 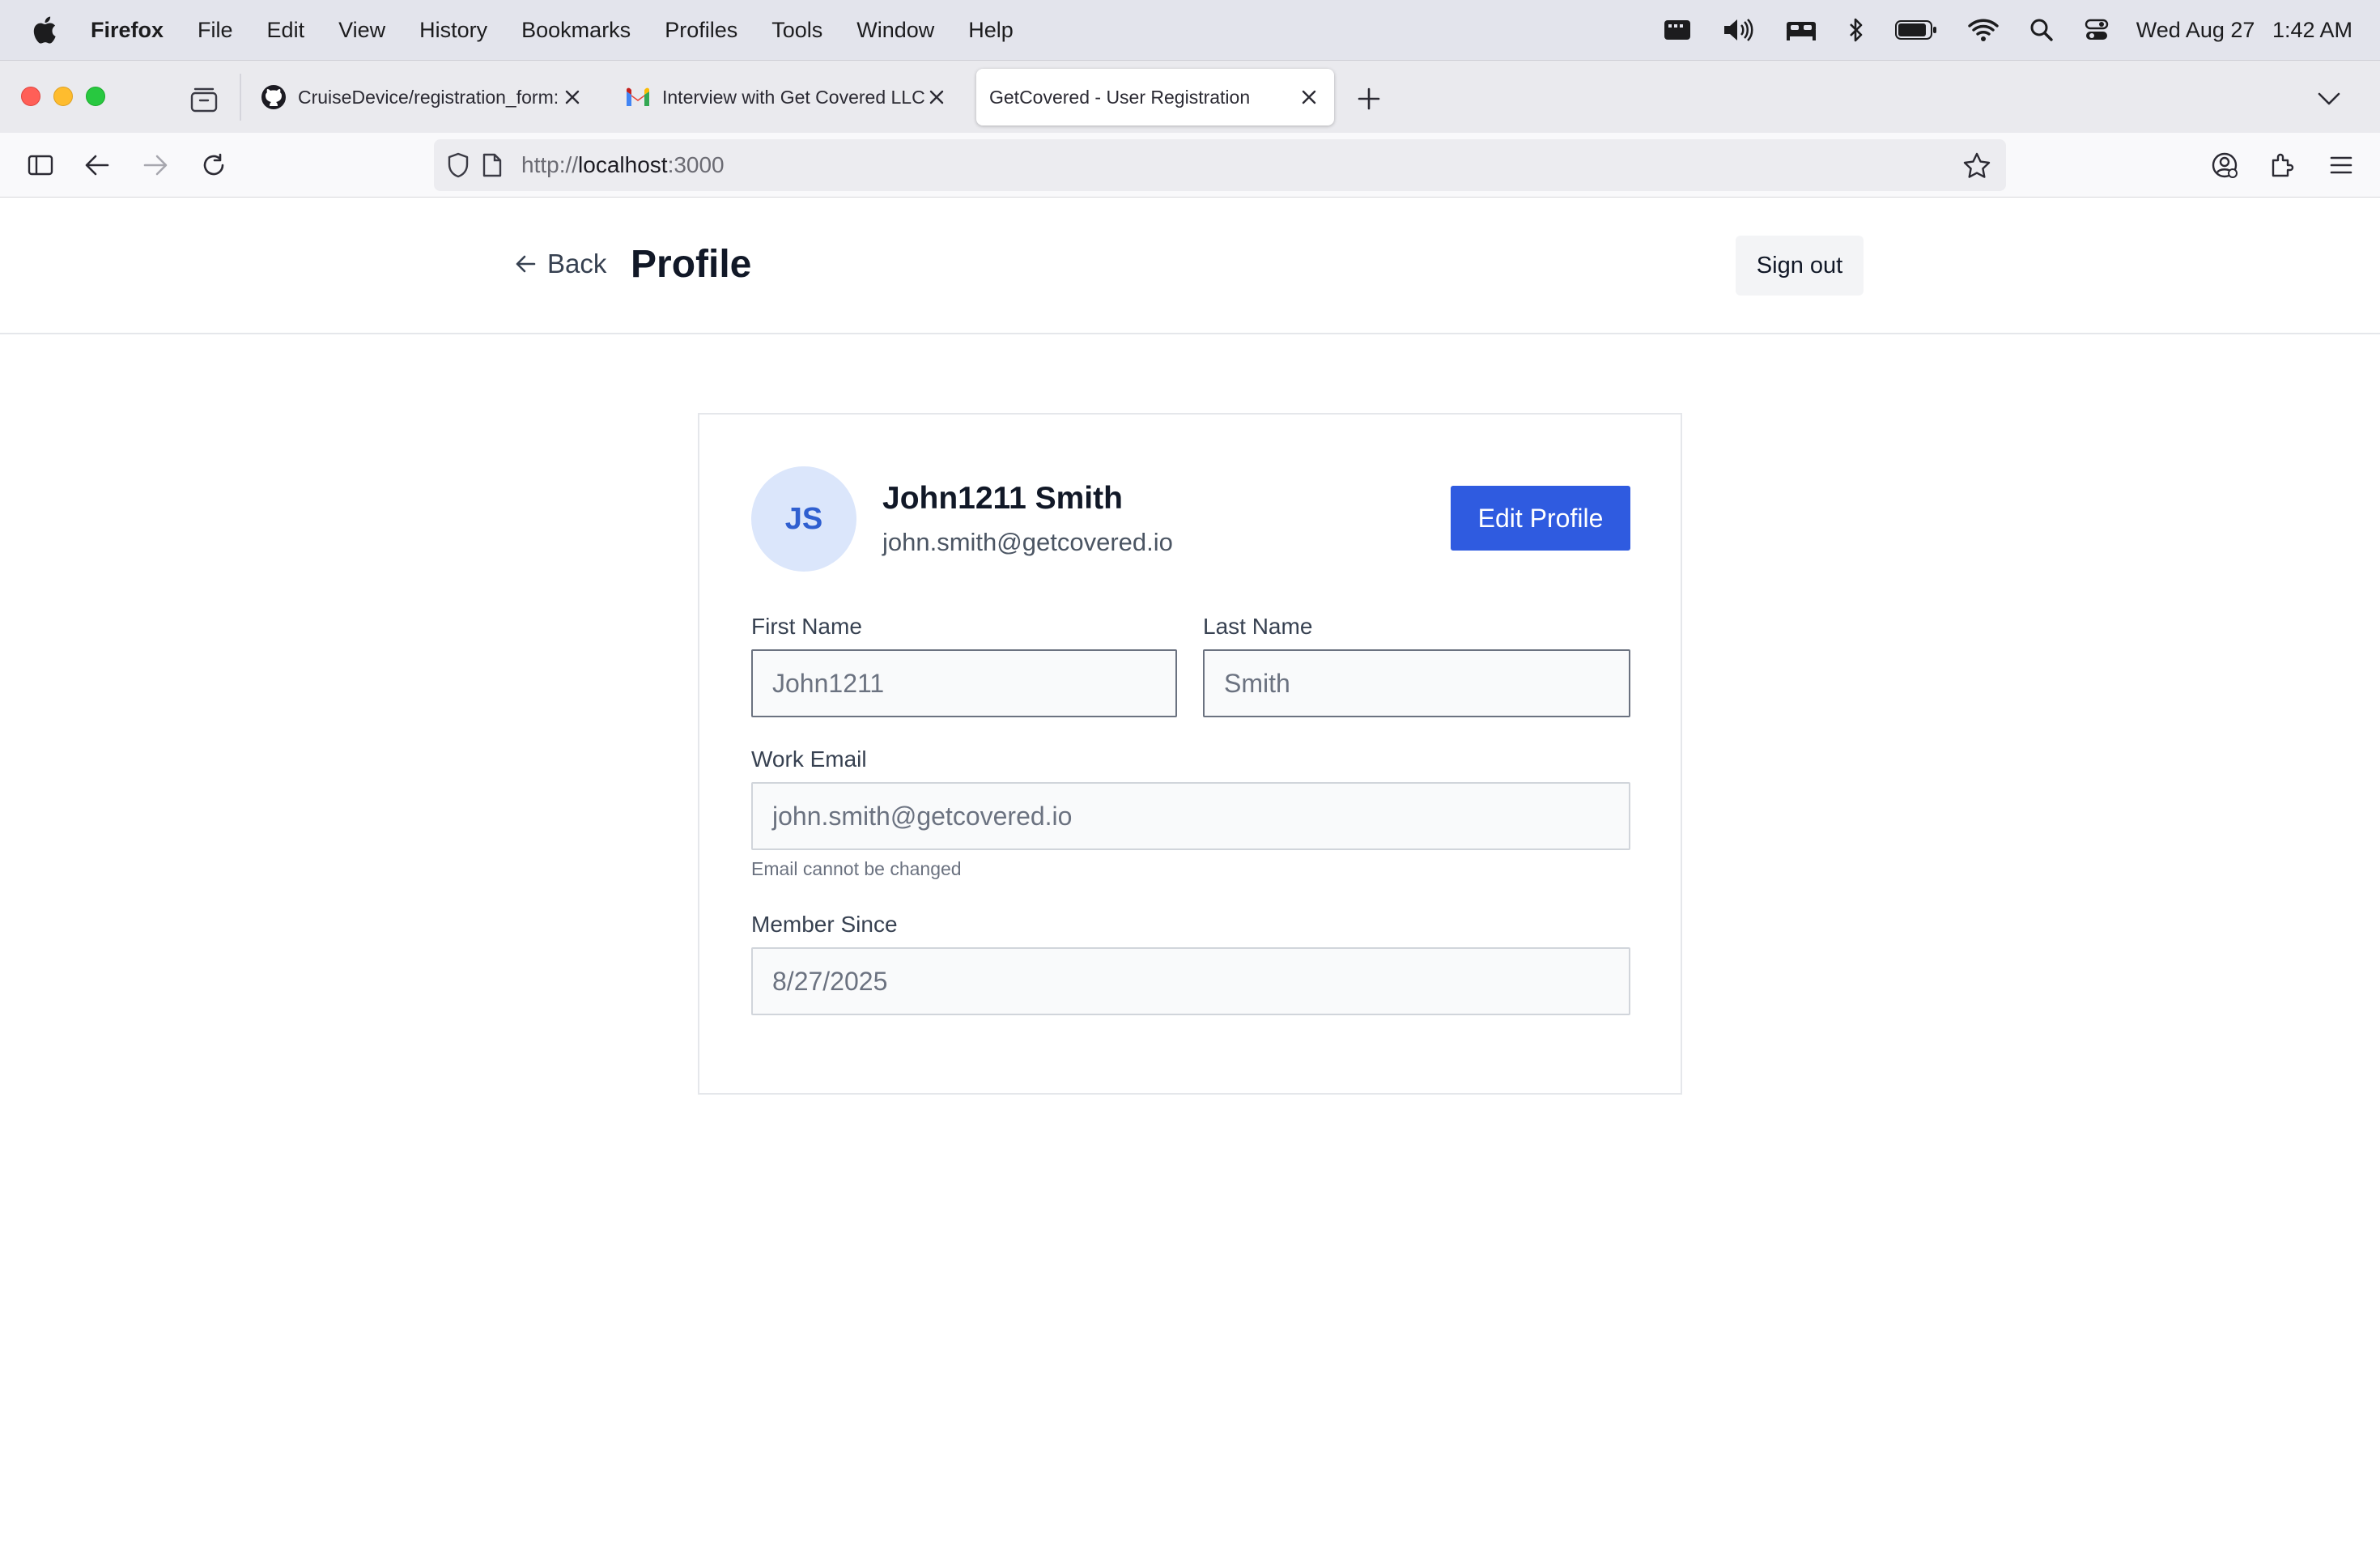 I want to click on first-name-field: John1211, so click(x=964, y=683).